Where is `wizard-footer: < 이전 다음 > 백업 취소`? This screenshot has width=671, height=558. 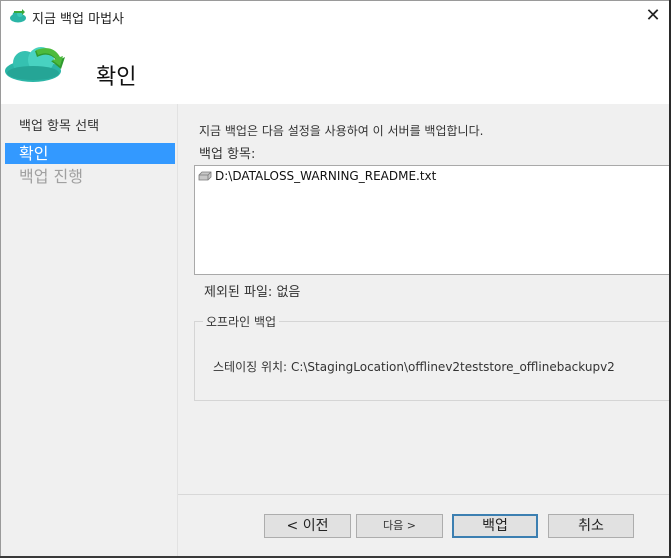 wizard-footer: < 이전 다음 > 백업 취소 is located at coordinates (424, 526).